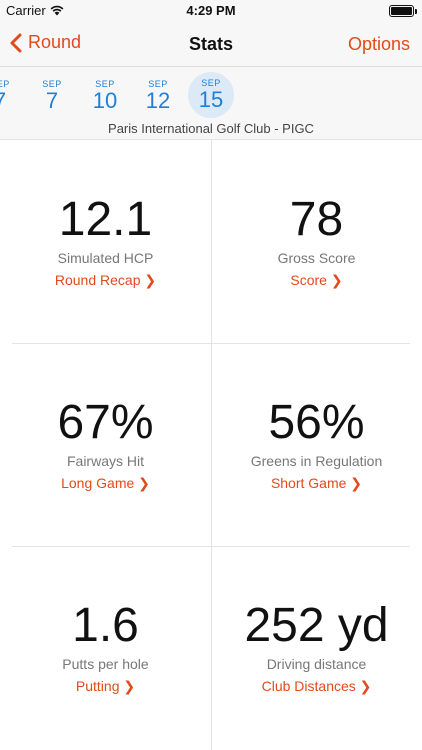  I want to click on stat-value: 56%, so click(316, 422).